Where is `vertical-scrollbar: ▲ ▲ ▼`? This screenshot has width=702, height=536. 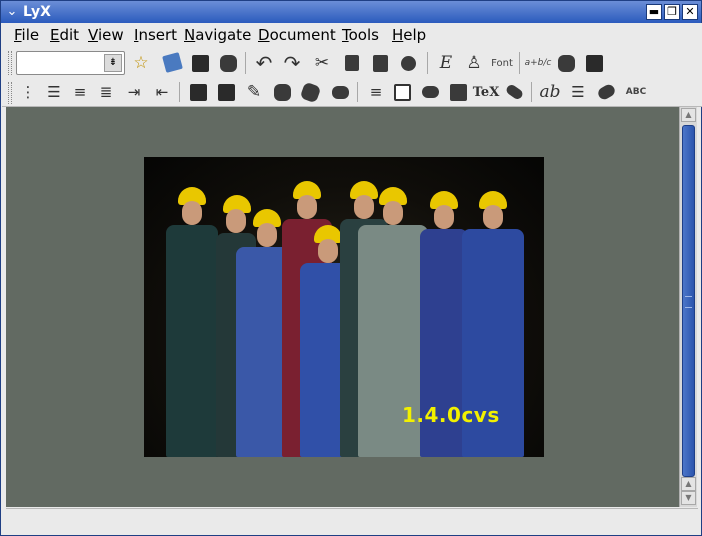 vertical-scrollbar: ▲ ▲ ▼ is located at coordinates (688, 307).